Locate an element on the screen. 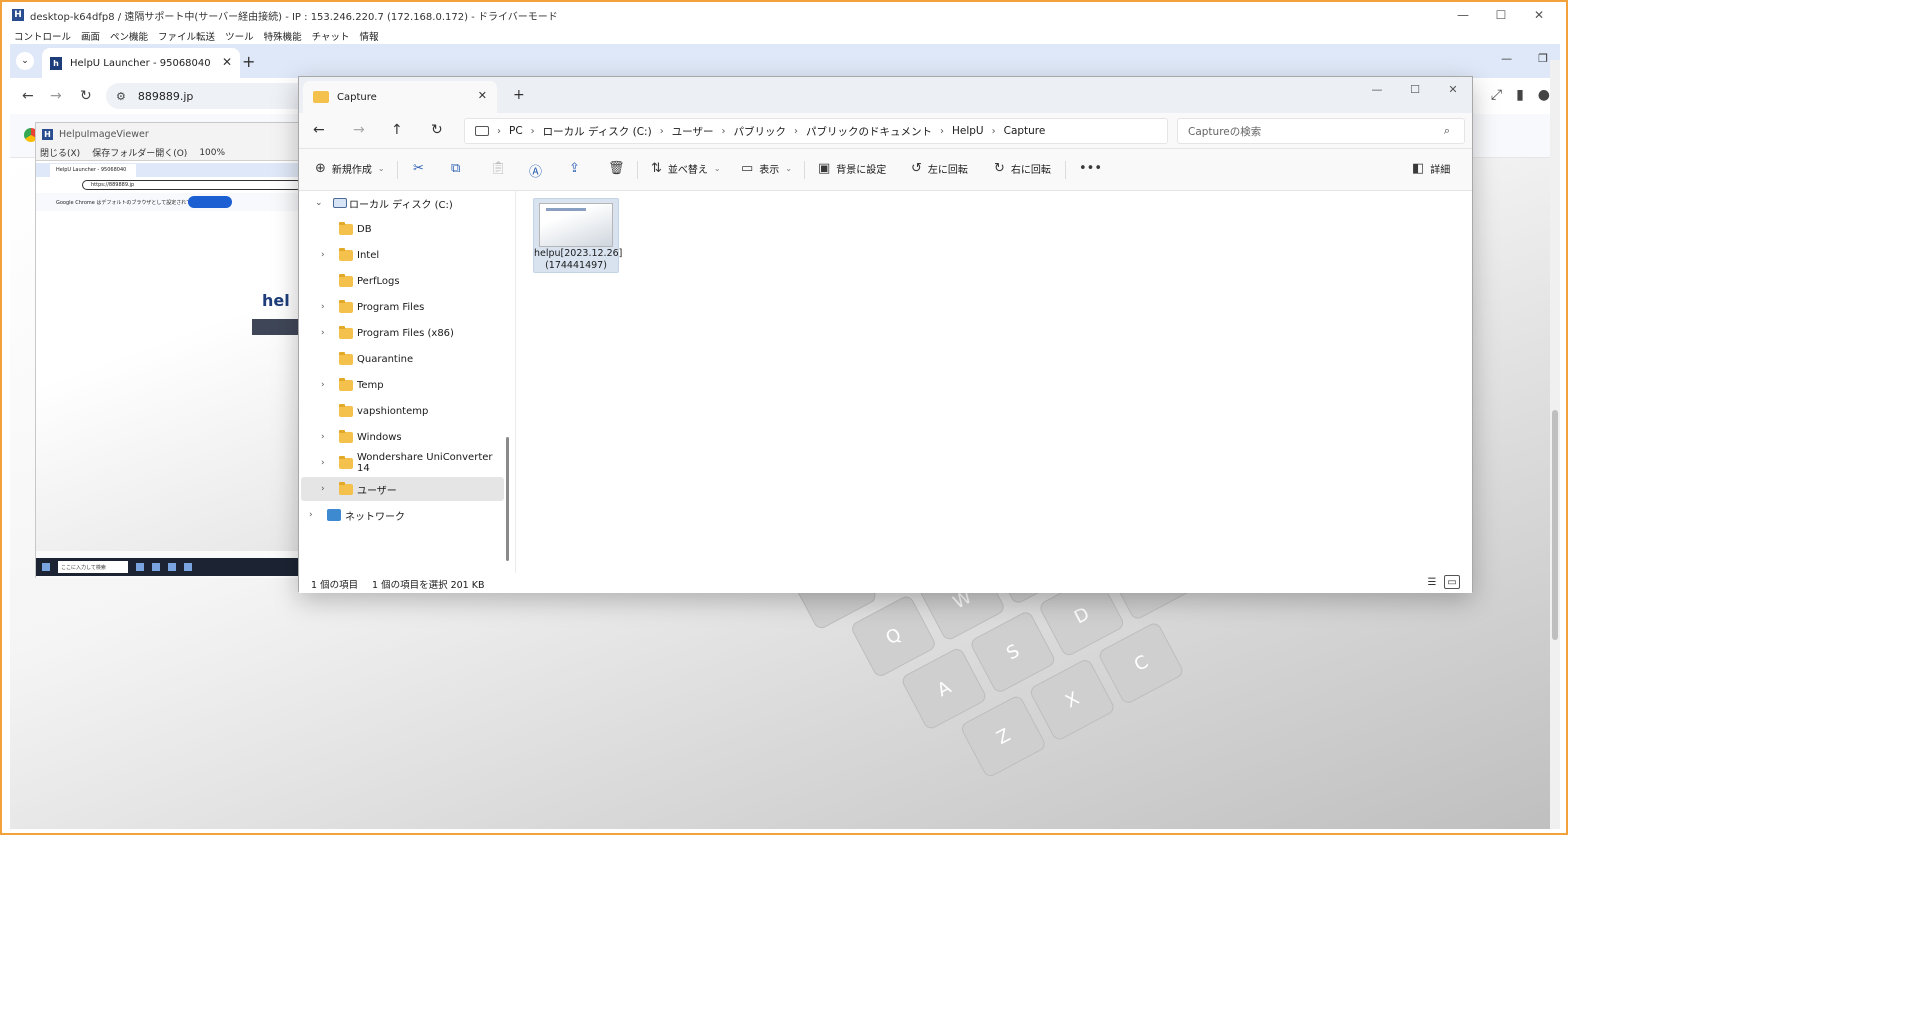 The width and height of the screenshot is (1920, 1023). breadcrumb-item: ローカル ディスク (C:) is located at coordinates (597, 131).